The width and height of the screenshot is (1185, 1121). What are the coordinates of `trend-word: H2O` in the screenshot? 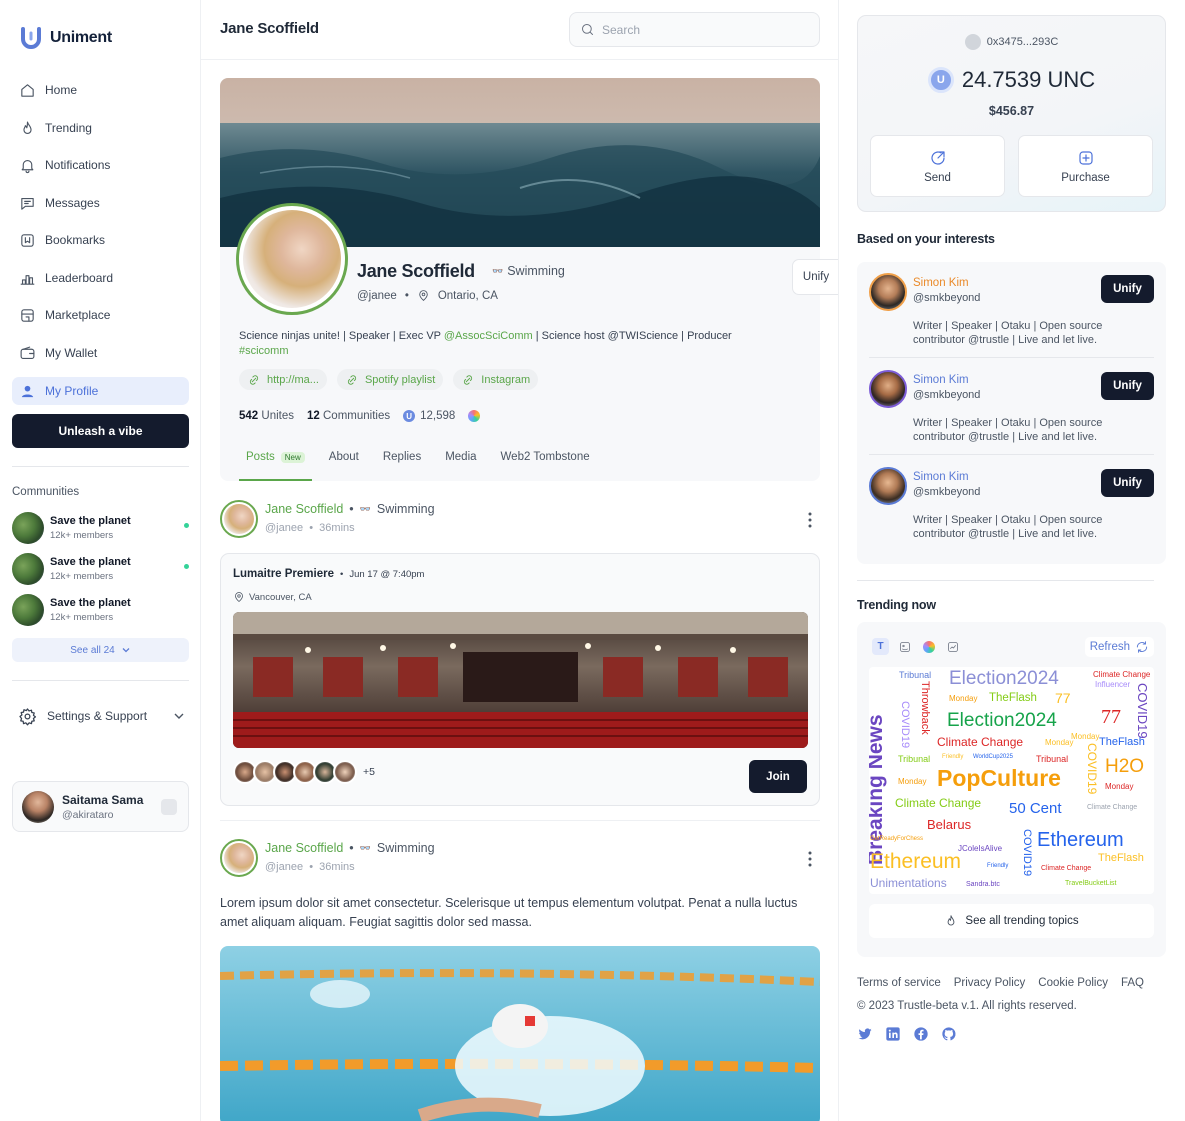 It's located at (1124, 766).